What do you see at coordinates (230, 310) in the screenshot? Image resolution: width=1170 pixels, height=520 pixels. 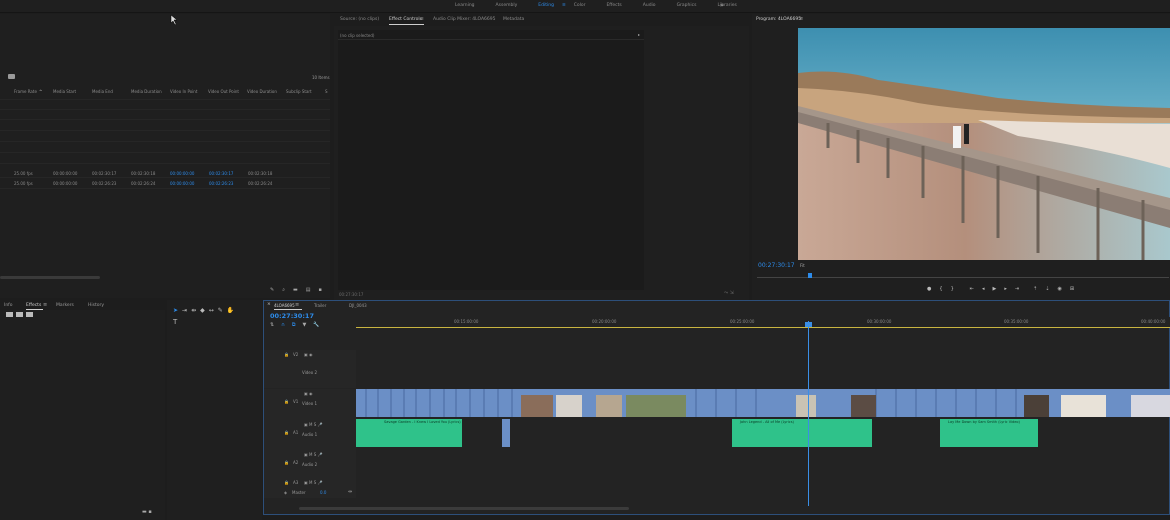 I see `hand-tool-icon: ✋` at bounding box center [230, 310].